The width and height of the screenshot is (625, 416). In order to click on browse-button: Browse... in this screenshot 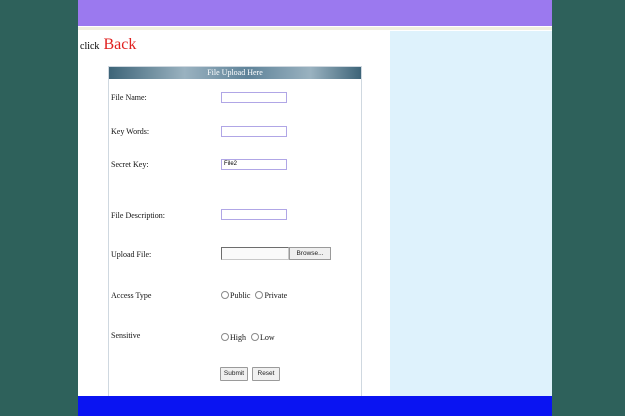, I will do `click(310, 253)`.